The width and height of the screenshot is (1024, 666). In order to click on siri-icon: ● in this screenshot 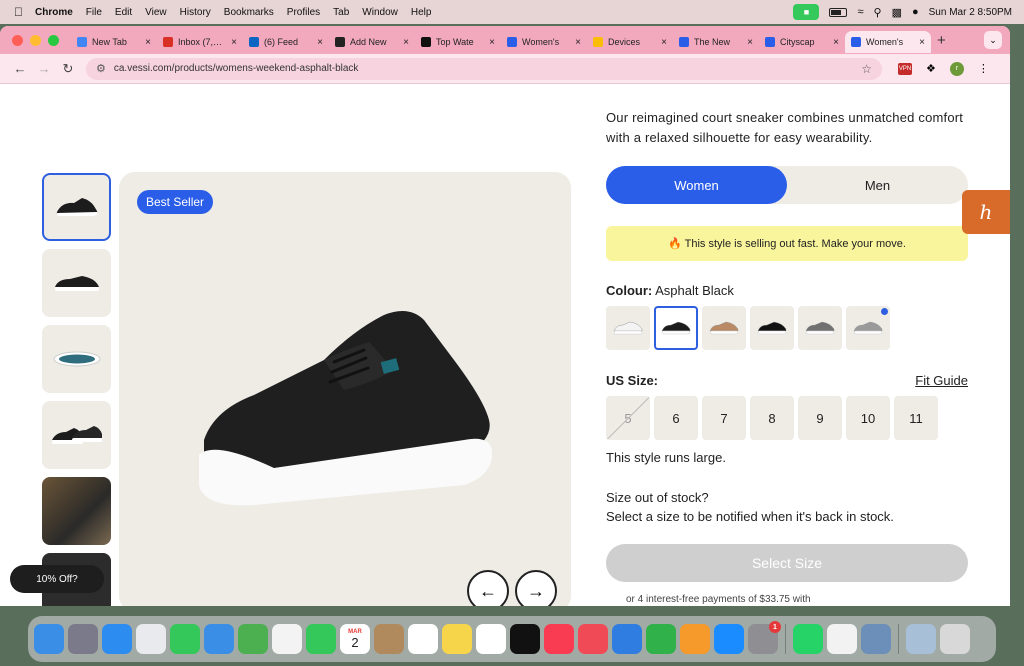, I will do `click(915, 12)`.